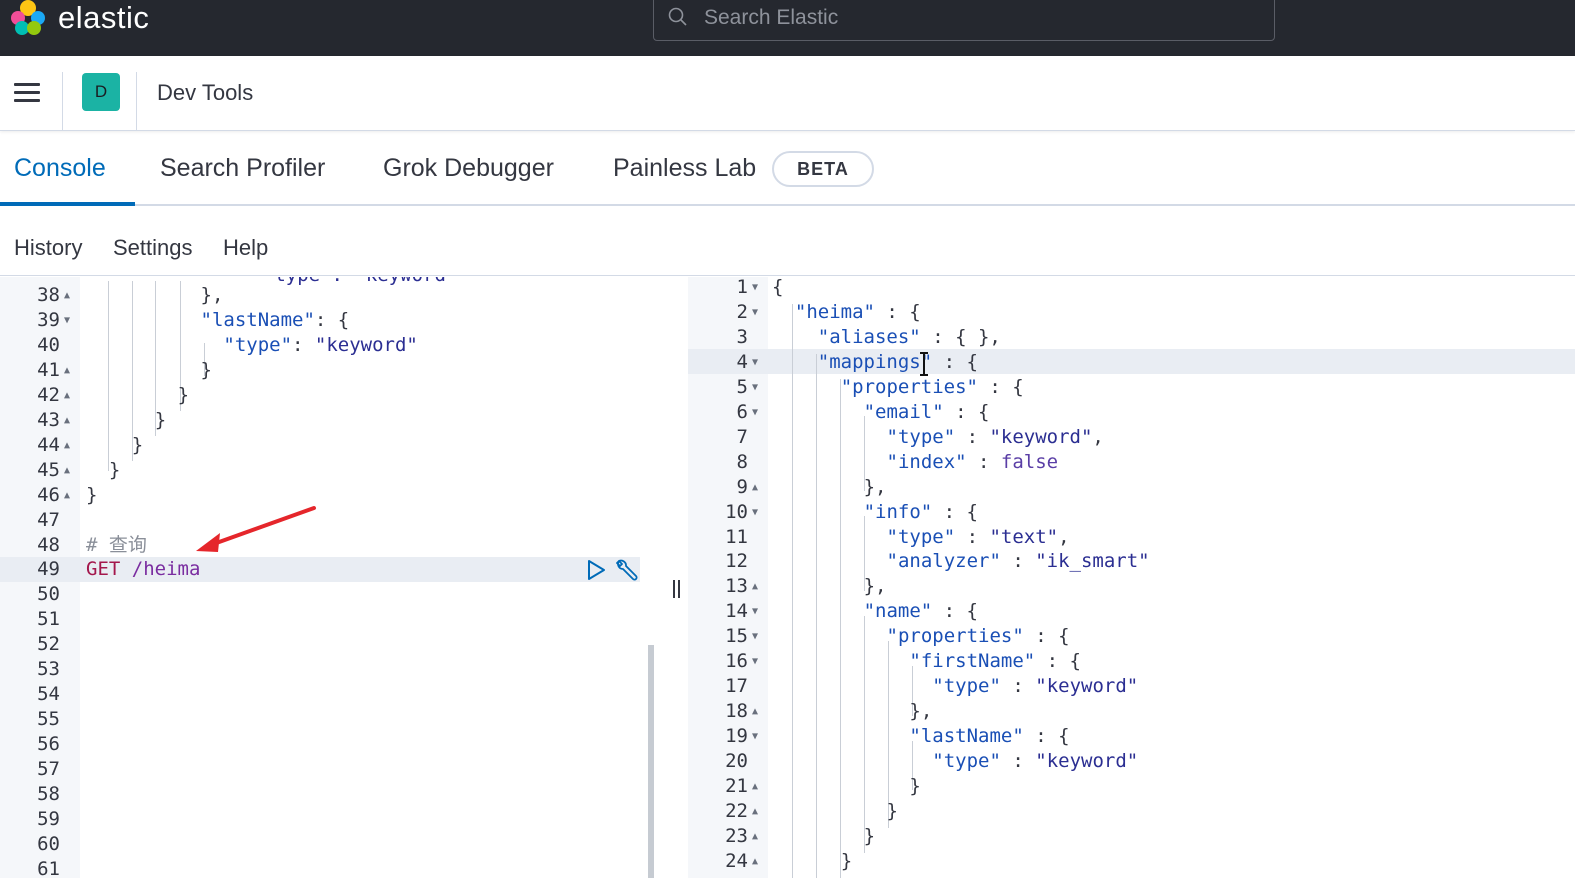  Describe the element at coordinates (736, 711) in the screenshot. I see `line-number: 18` at that location.